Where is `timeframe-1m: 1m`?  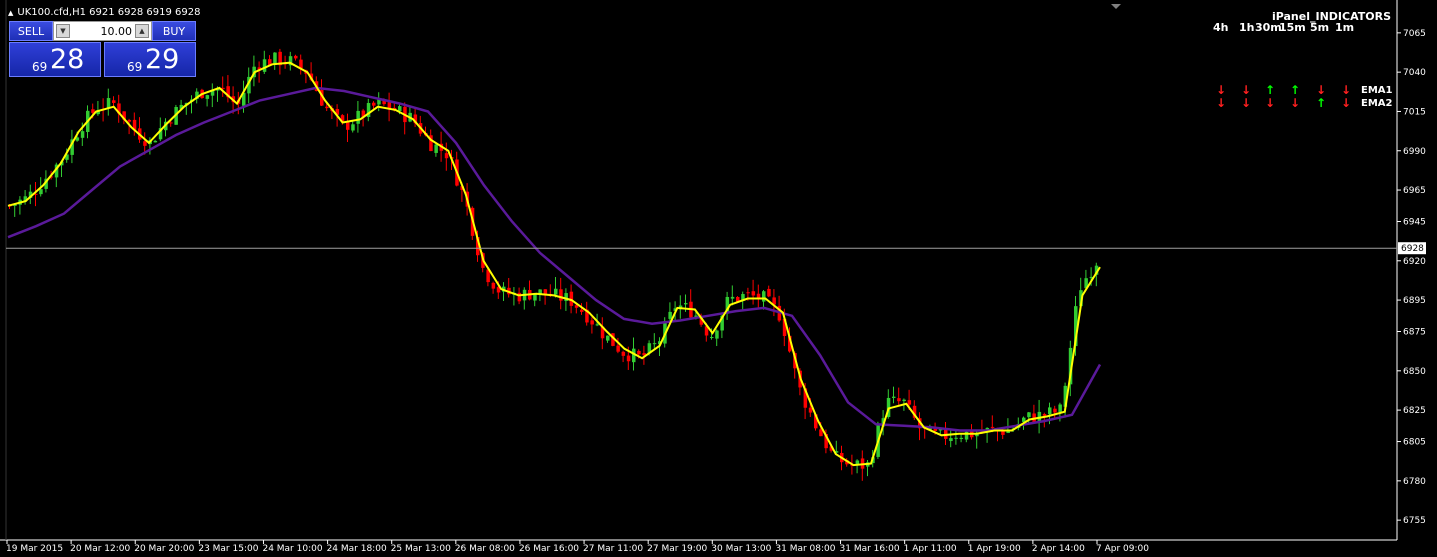
timeframe-1m: 1m is located at coordinates (1345, 27).